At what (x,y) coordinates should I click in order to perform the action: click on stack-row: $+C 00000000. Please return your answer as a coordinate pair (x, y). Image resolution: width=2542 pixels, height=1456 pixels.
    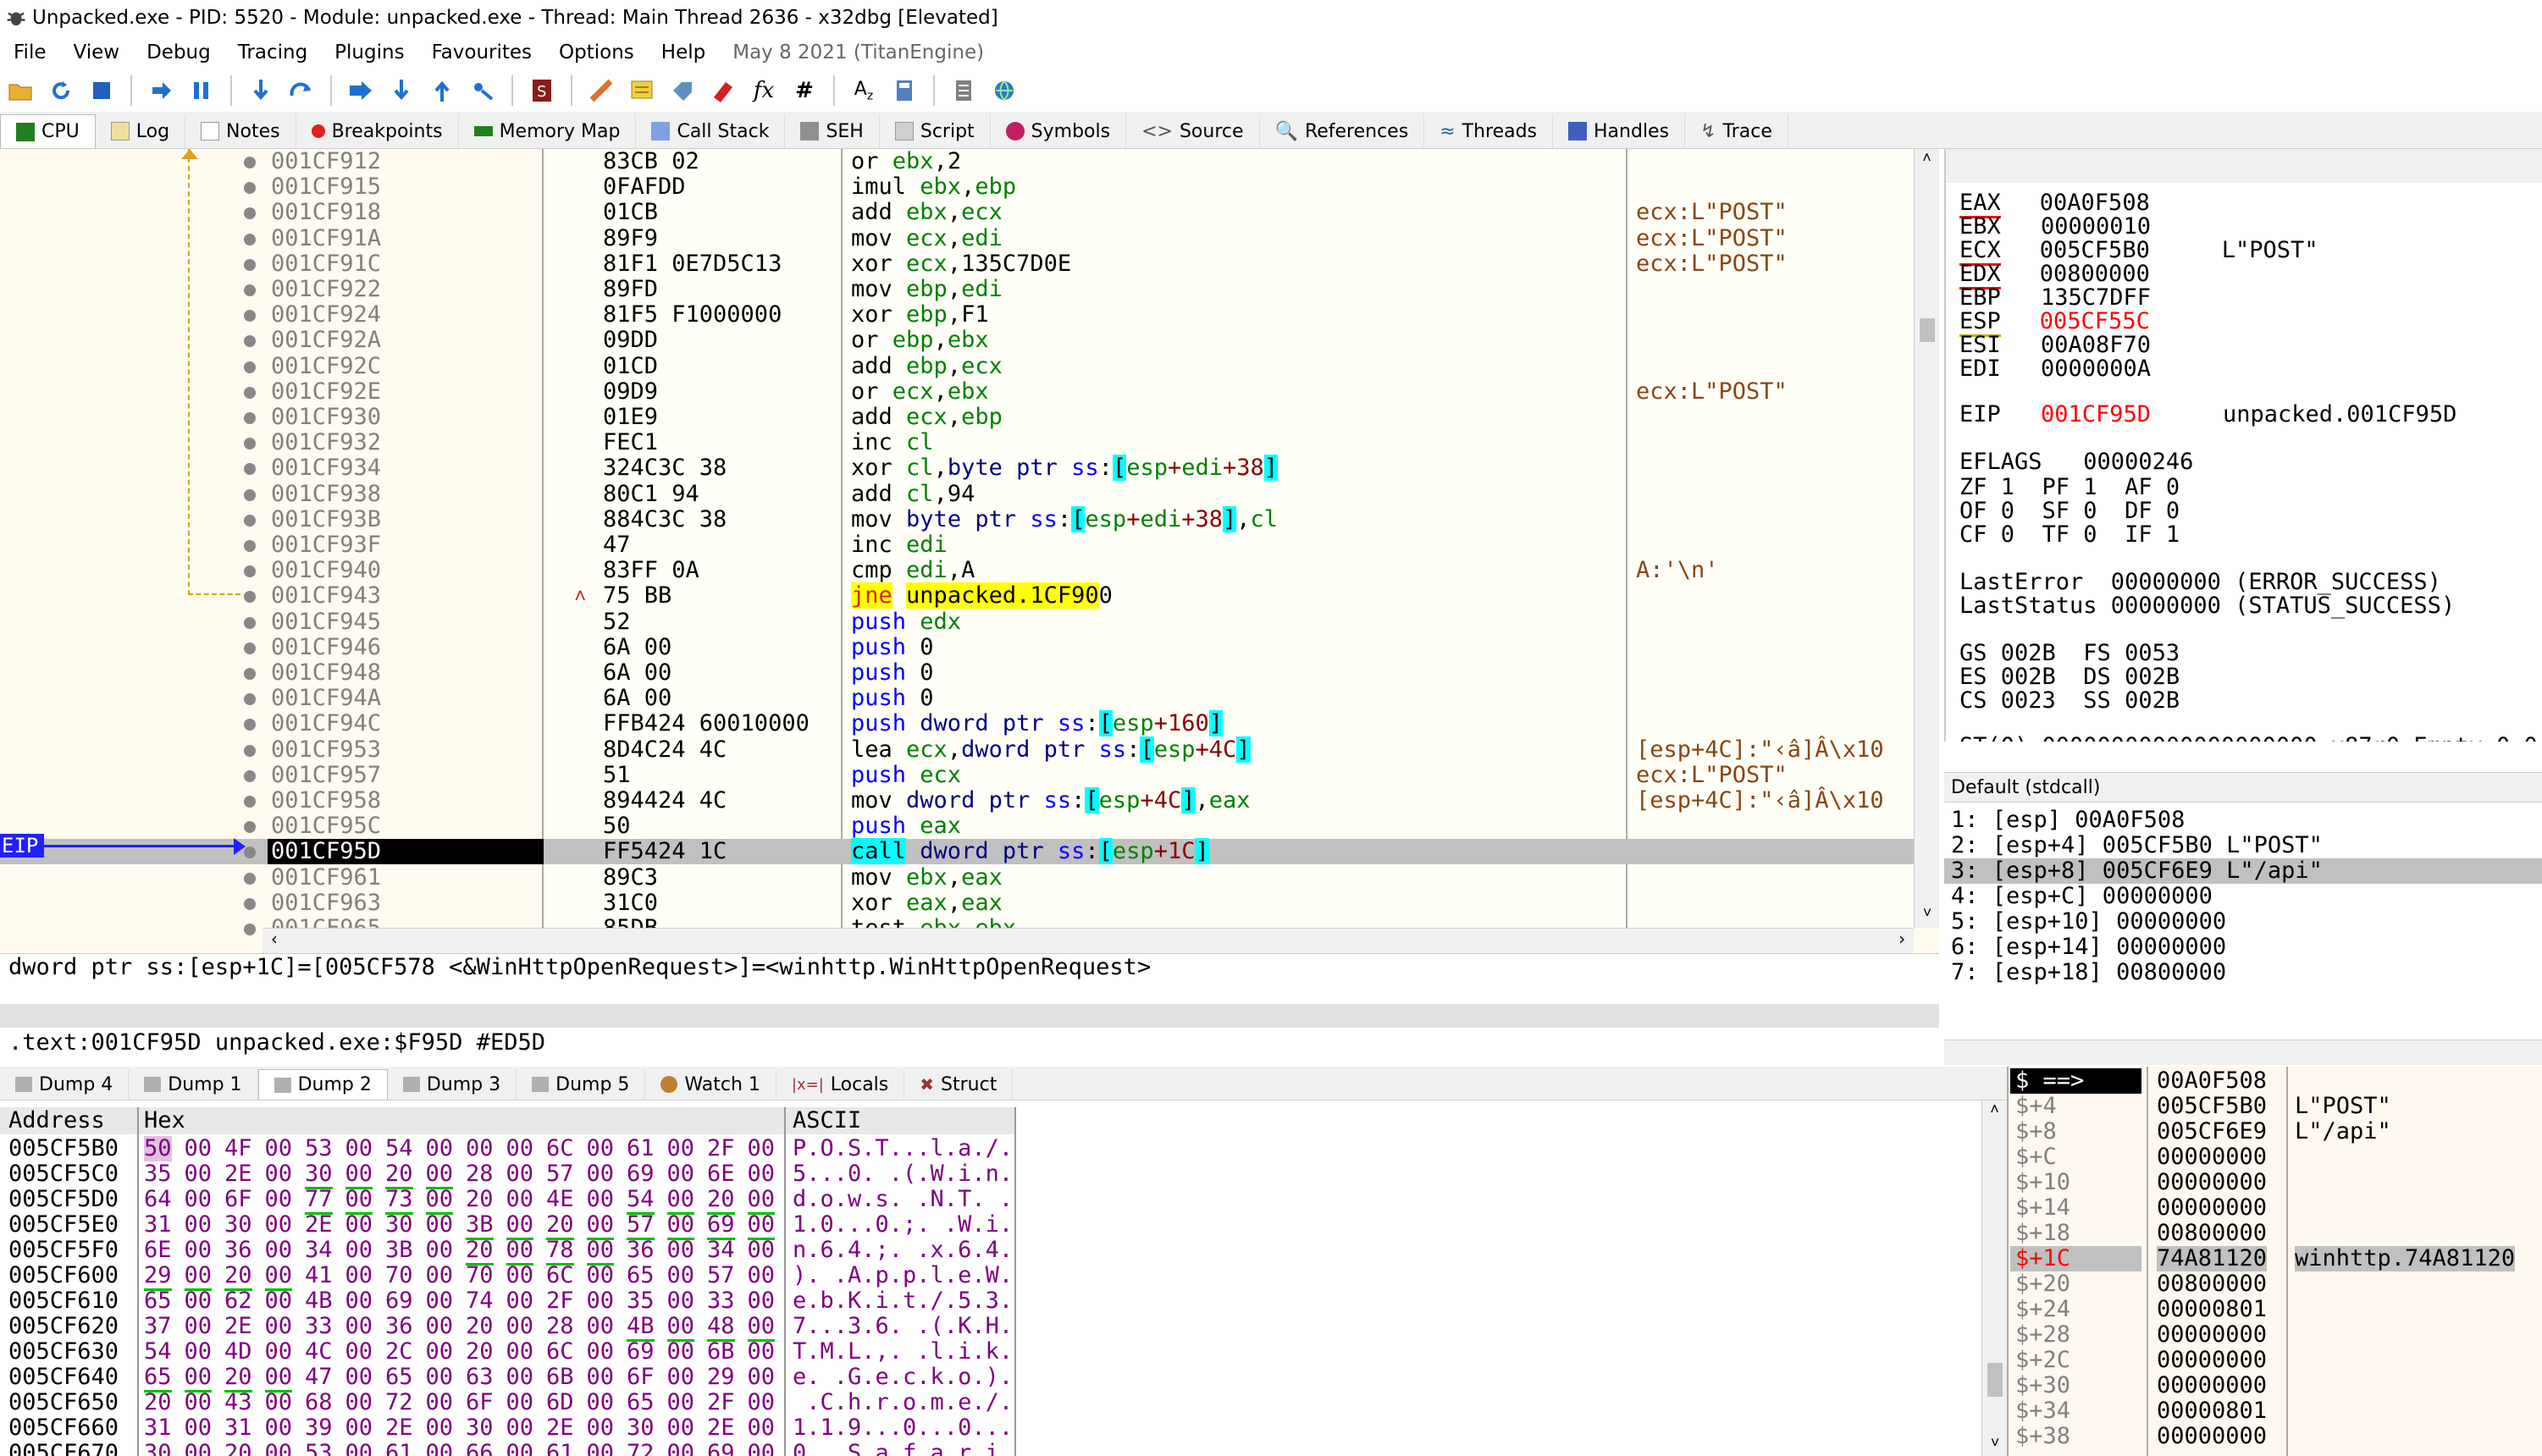
    Looking at the image, I should click on (2275, 1157).